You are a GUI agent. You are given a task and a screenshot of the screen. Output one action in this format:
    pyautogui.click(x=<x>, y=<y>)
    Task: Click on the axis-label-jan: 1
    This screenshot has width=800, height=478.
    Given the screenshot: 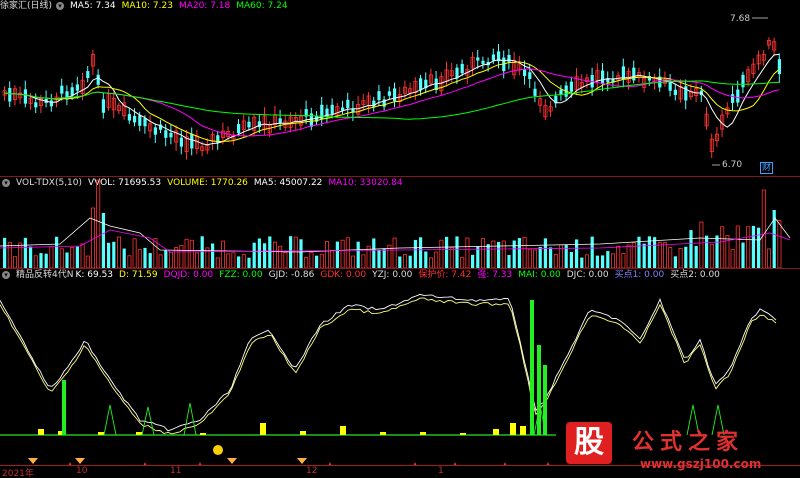 What is the action you would take?
    pyautogui.click(x=441, y=471)
    